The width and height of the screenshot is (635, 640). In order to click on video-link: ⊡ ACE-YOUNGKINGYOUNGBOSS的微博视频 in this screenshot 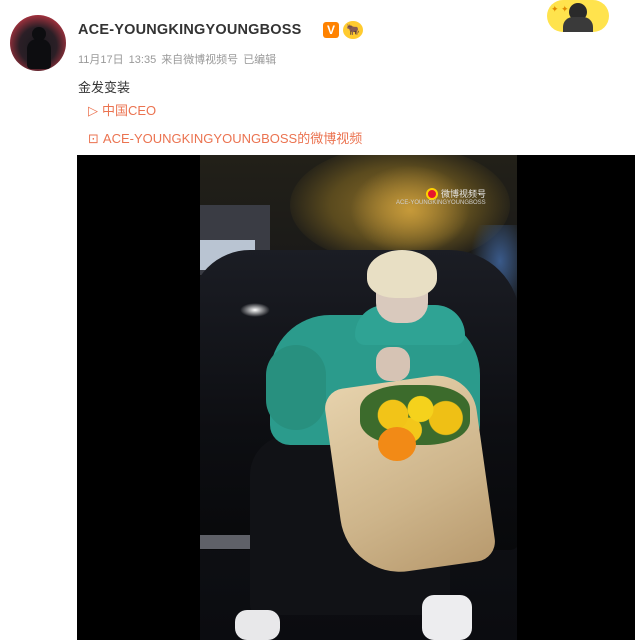, I will do `click(225, 137)`.